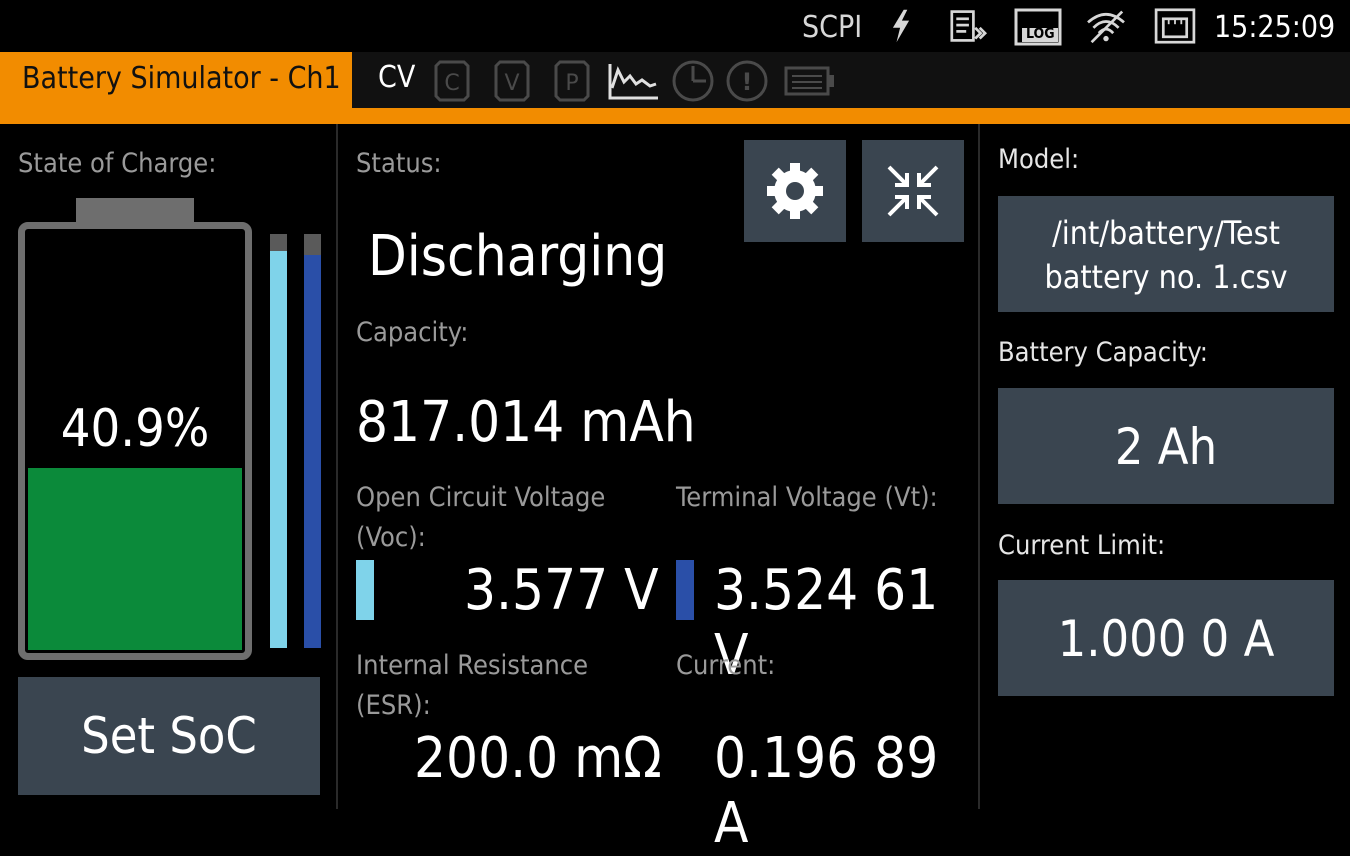 Image resolution: width=1350 pixels, height=856 pixels. Describe the element at coordinates (278, 449) in the screenshot. I see `voc-level-bar` at that location.